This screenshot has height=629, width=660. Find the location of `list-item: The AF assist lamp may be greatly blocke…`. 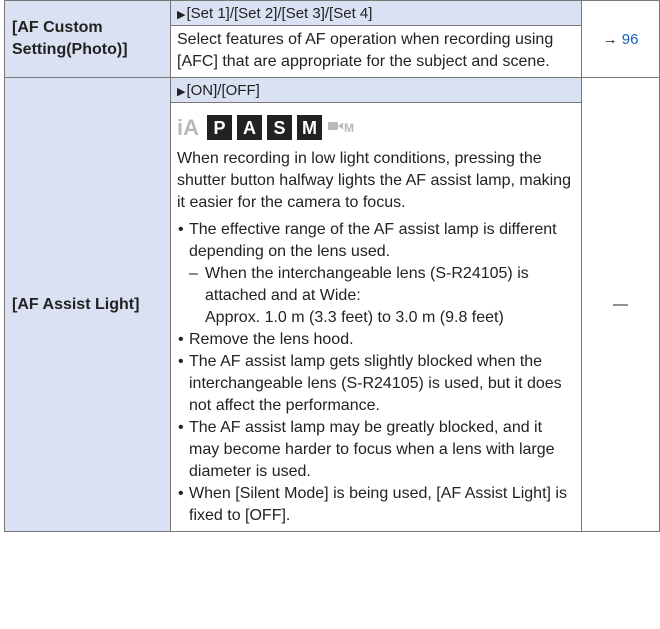

list-item: The AF assist lamp may be greatly blocke… is located at coordinates (376, 450).